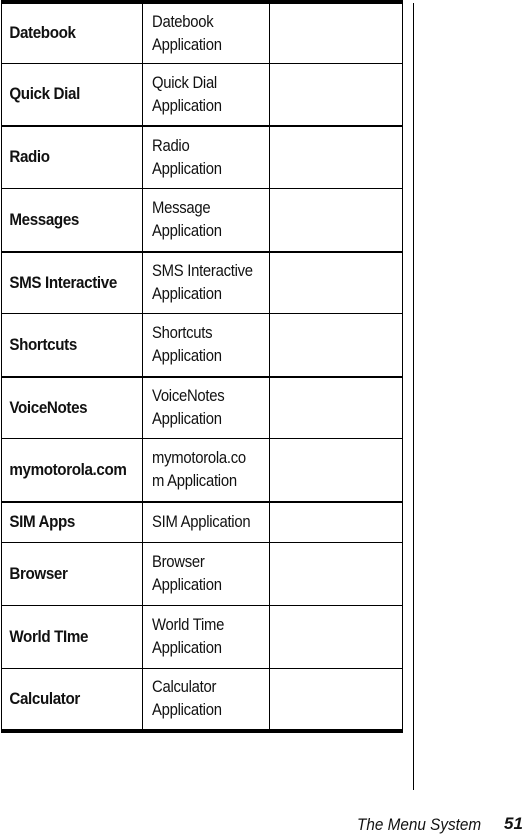 The image size is (525, 835). Describe the element at coordinates (205, 157) in the screenshot. I see `feature-description: Radio Application` at that location.